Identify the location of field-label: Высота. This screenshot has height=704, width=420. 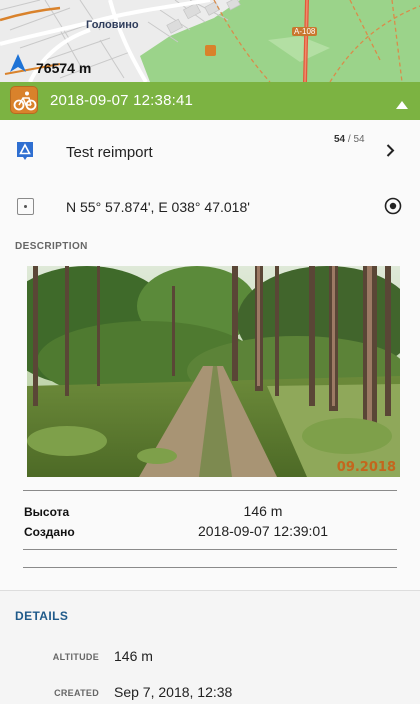
(47, 512).